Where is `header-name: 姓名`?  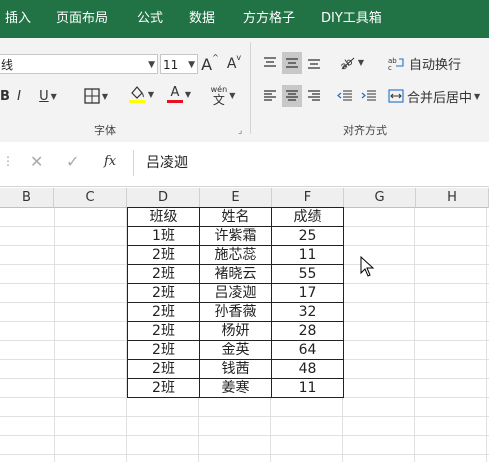 header-name: 姓名 is located at coordinates (235, 217).